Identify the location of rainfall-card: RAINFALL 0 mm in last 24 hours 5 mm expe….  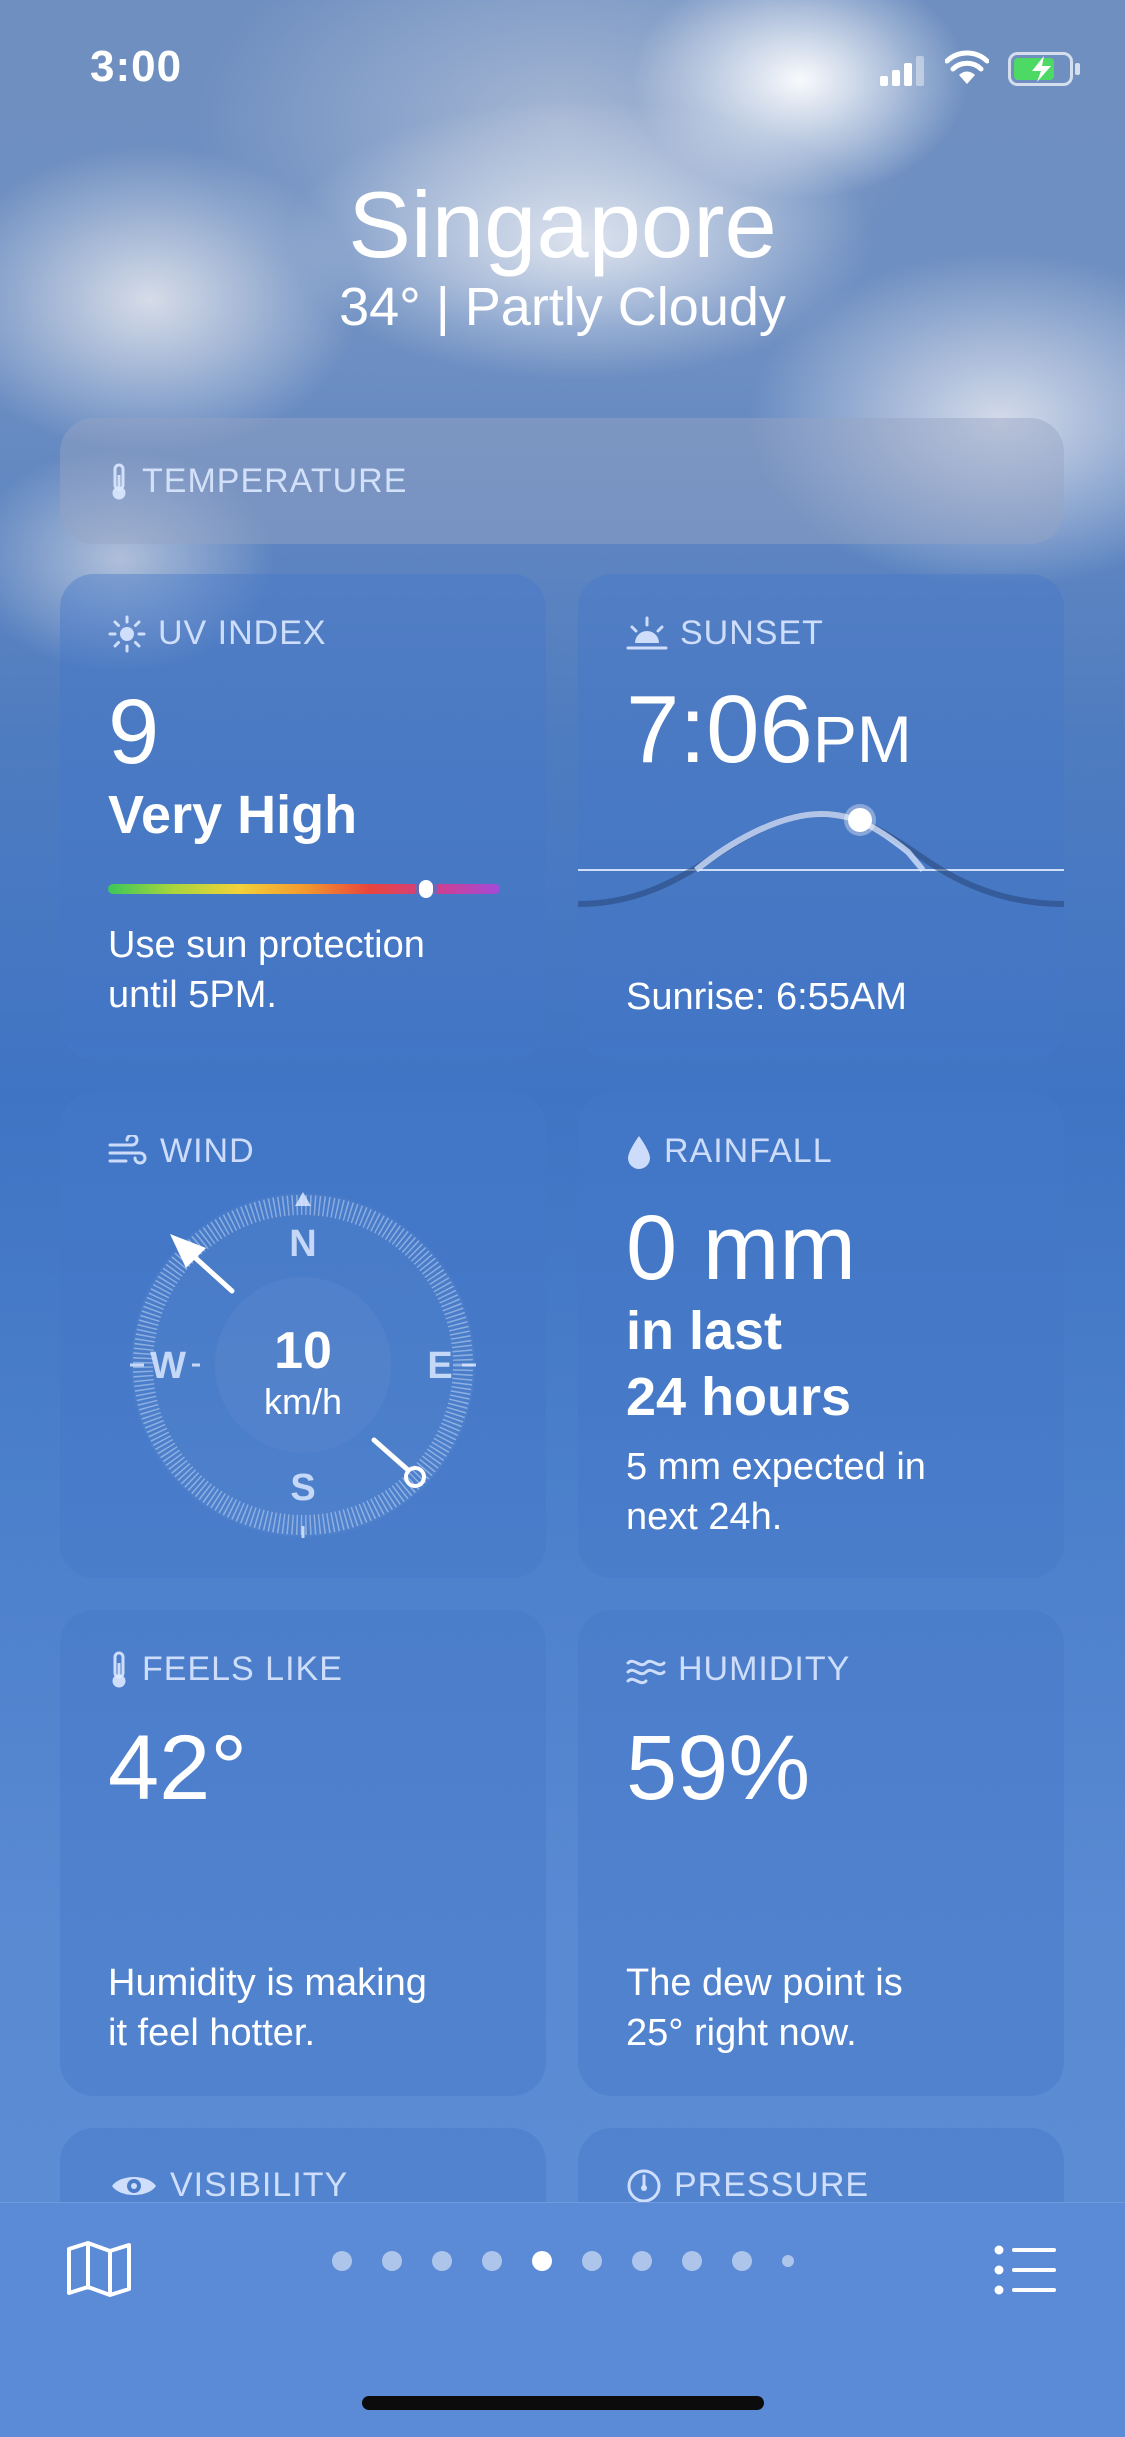
(821, 1335).